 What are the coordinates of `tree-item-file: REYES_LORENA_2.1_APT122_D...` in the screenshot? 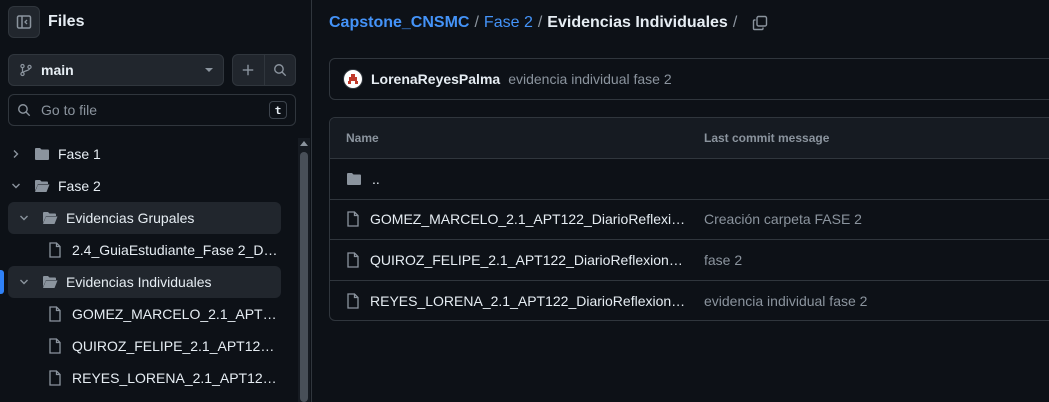 It's located at (144, 378).